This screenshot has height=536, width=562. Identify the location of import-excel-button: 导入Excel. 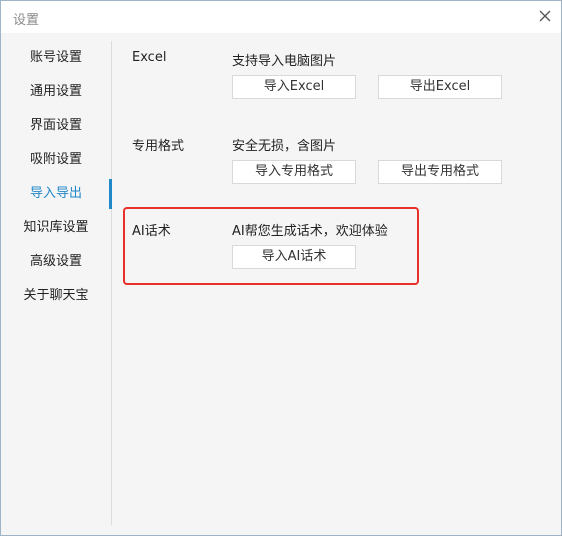
(294, 87).